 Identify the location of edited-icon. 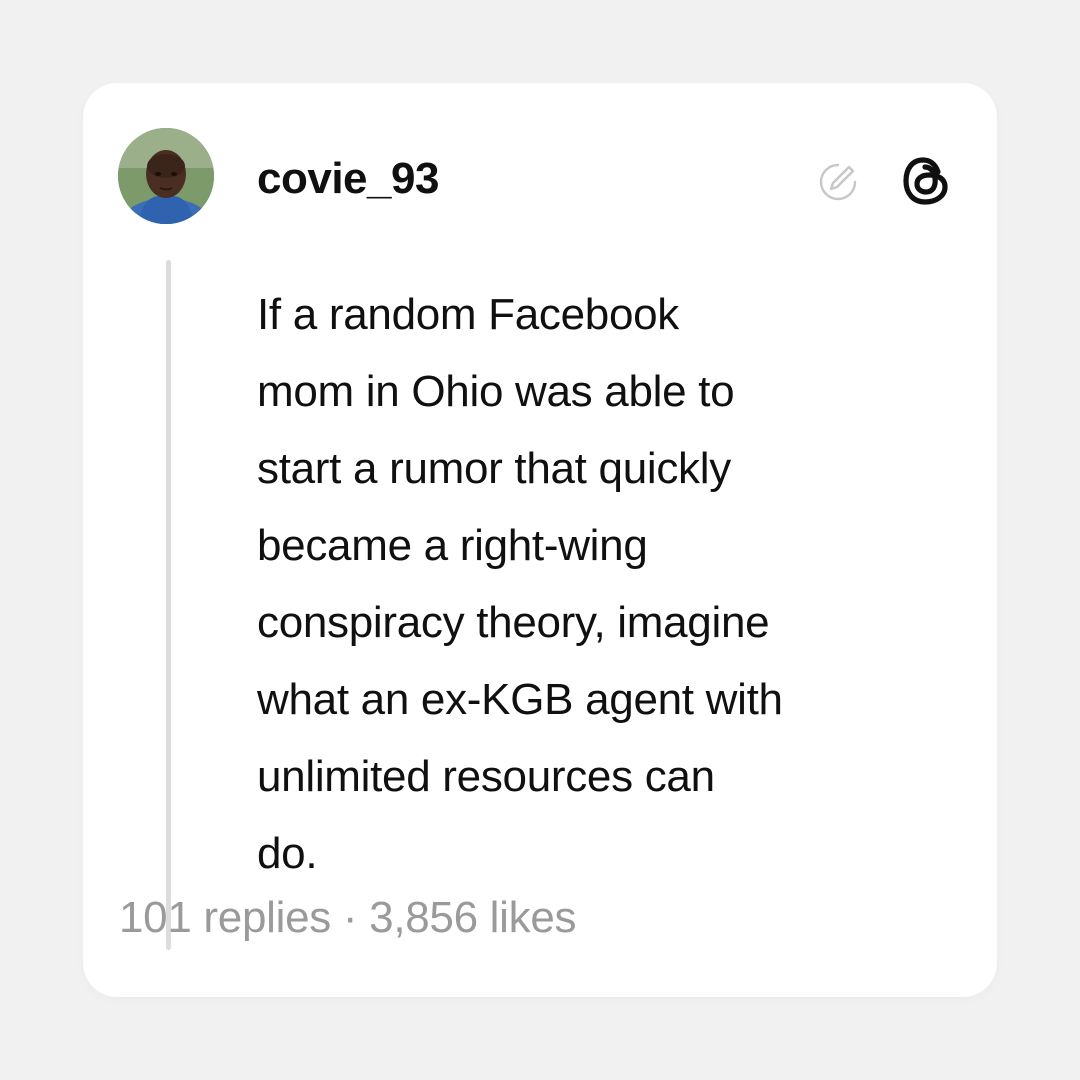
(838, 182).